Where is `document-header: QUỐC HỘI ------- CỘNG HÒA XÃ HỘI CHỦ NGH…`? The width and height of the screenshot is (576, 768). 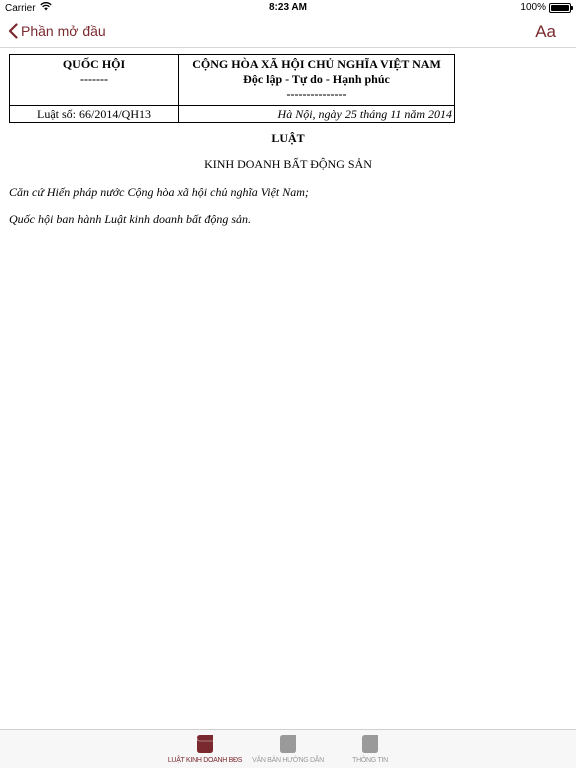
document-header: QUỐC HỘI ------- CỘNG HÒA XÃ HỘI CHỦ NGH… is located at coordinates (232, 88).